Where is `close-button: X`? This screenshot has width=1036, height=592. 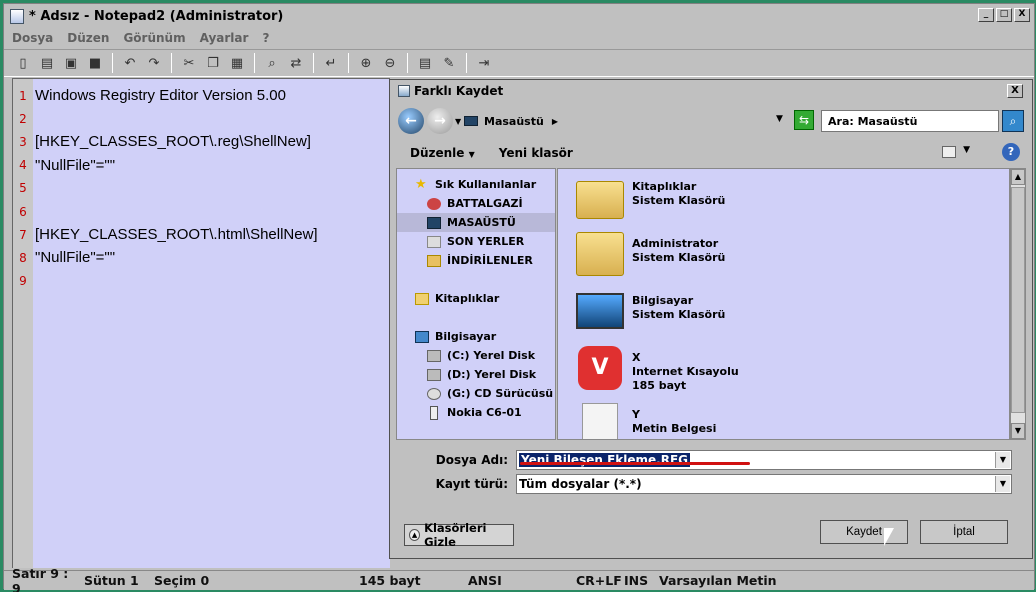
close-button: X is located at coordinates (1022, 15).